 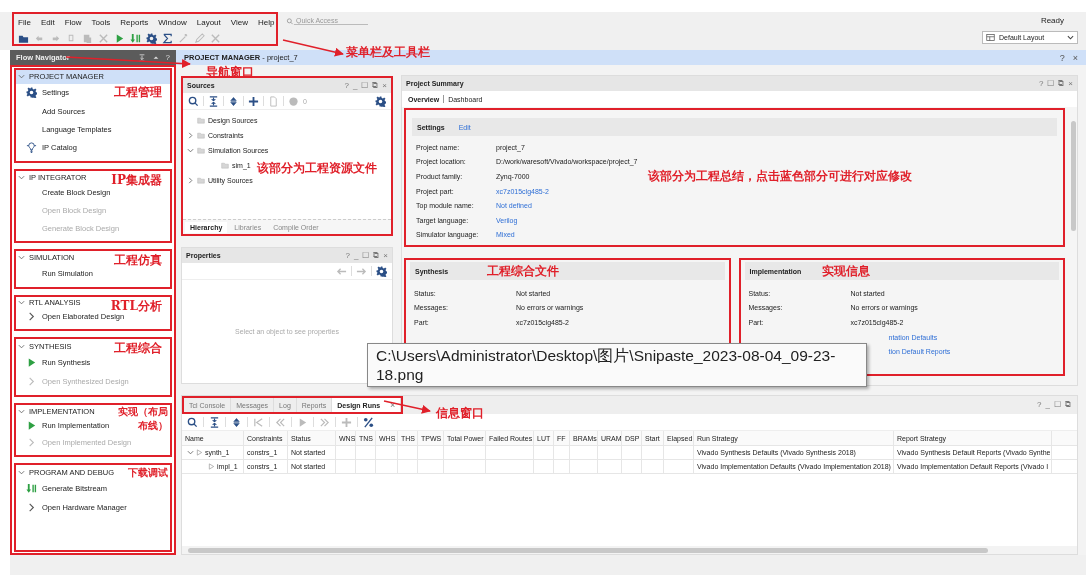 I want to click on menu-item: Help, so click(x=266, y=22).